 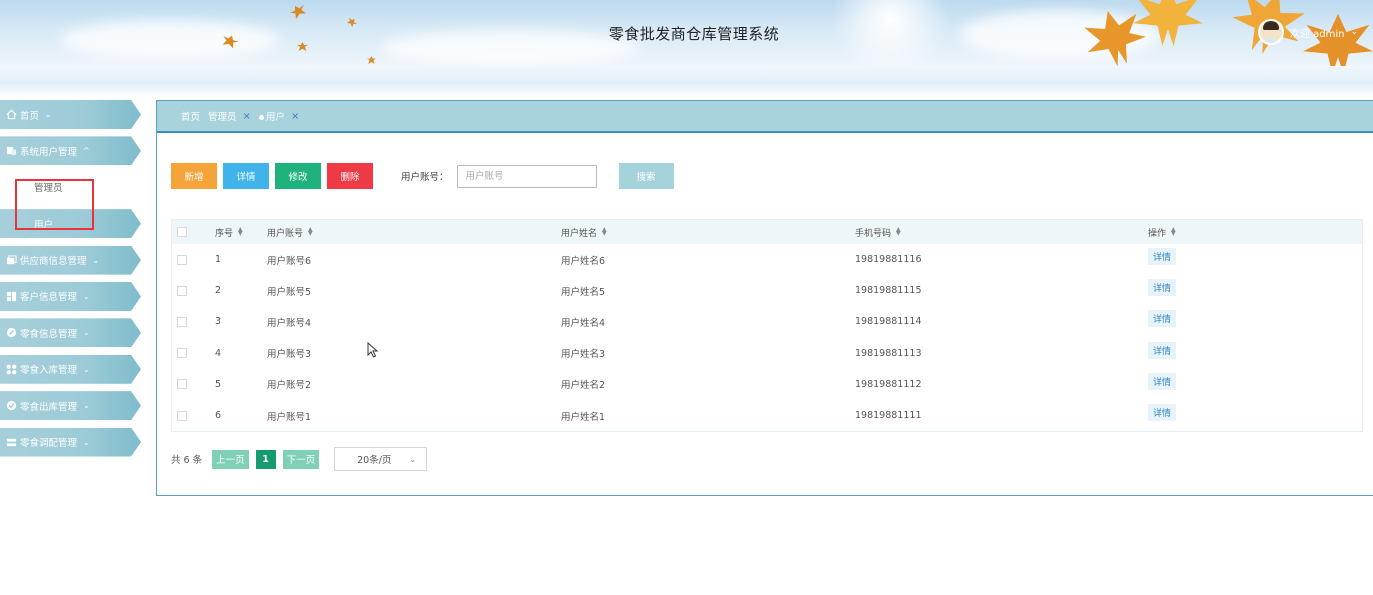 I want to click on app-title: 零食批发商仓库管理系统, so click(x=694, y=34).